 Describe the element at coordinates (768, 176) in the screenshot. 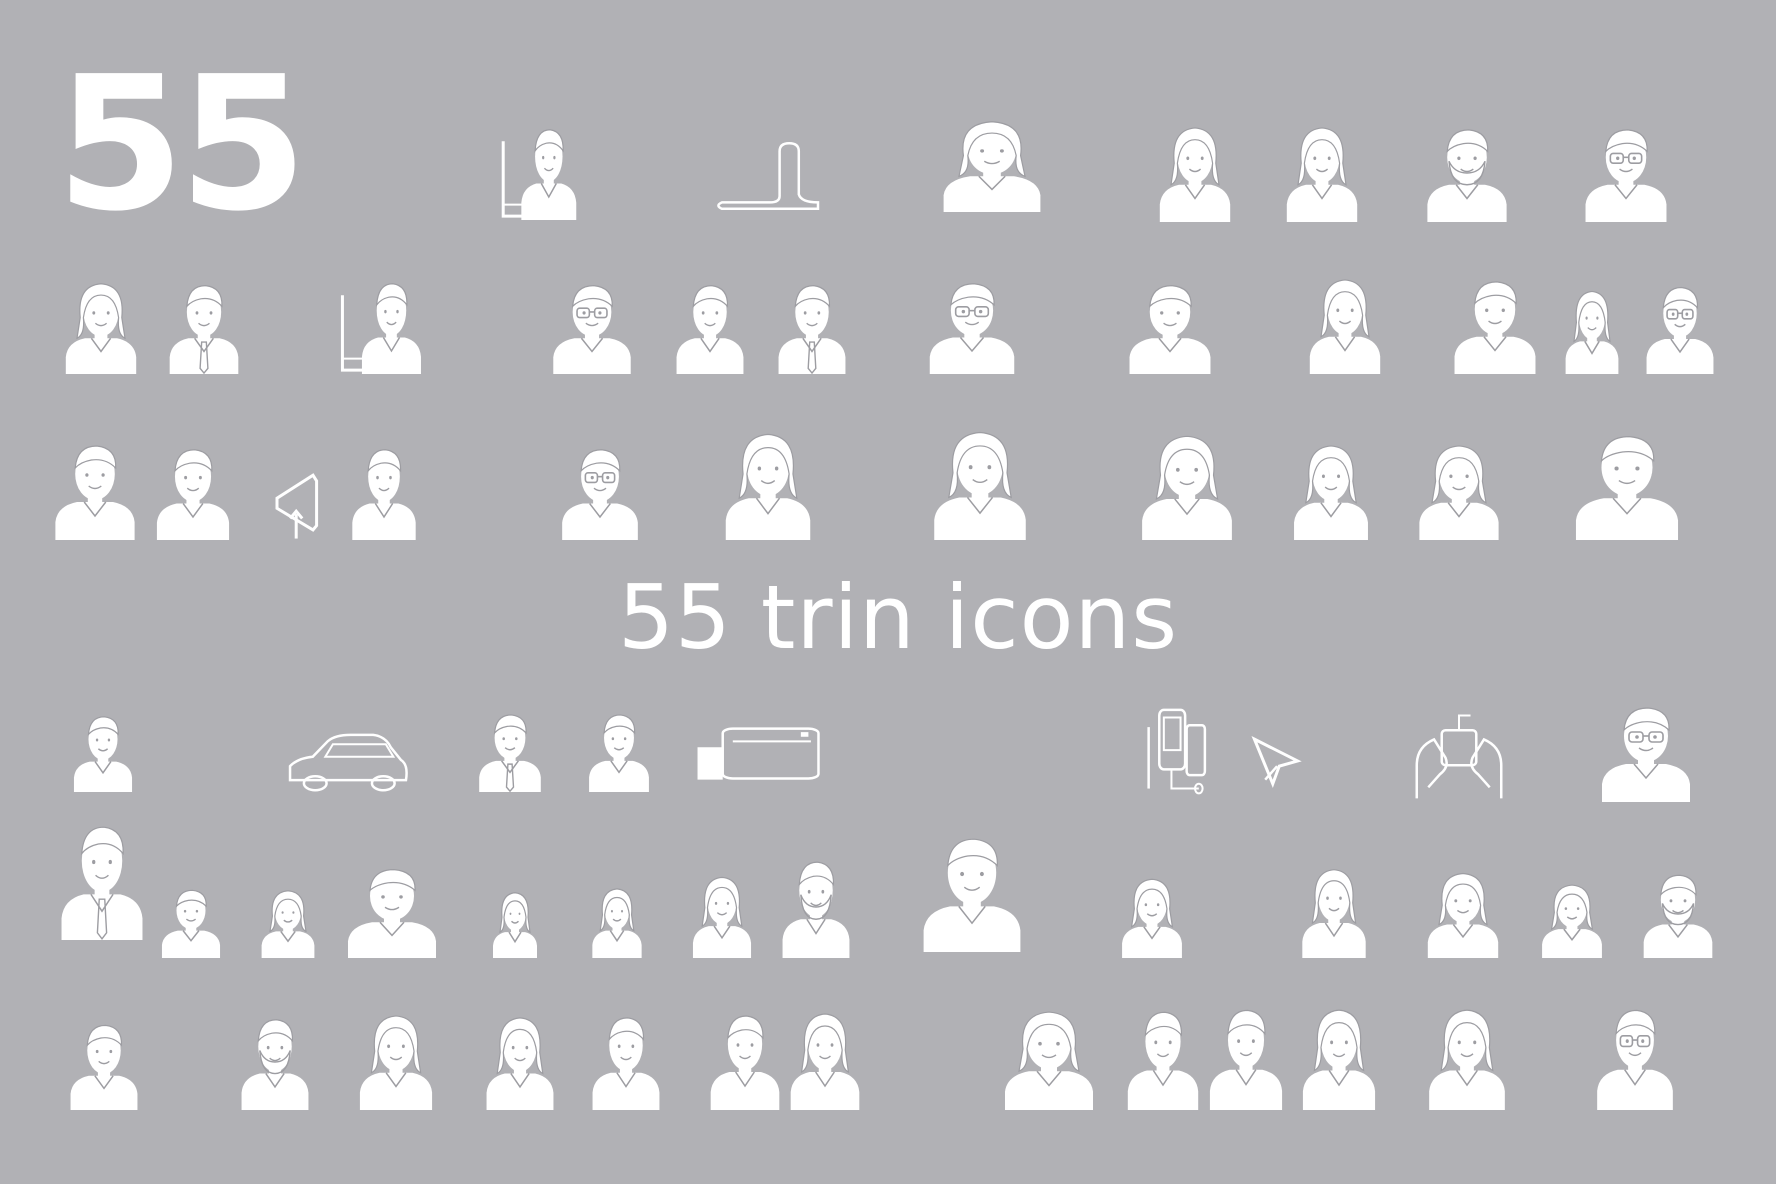

I see `abstract-shape-icon` at that location.